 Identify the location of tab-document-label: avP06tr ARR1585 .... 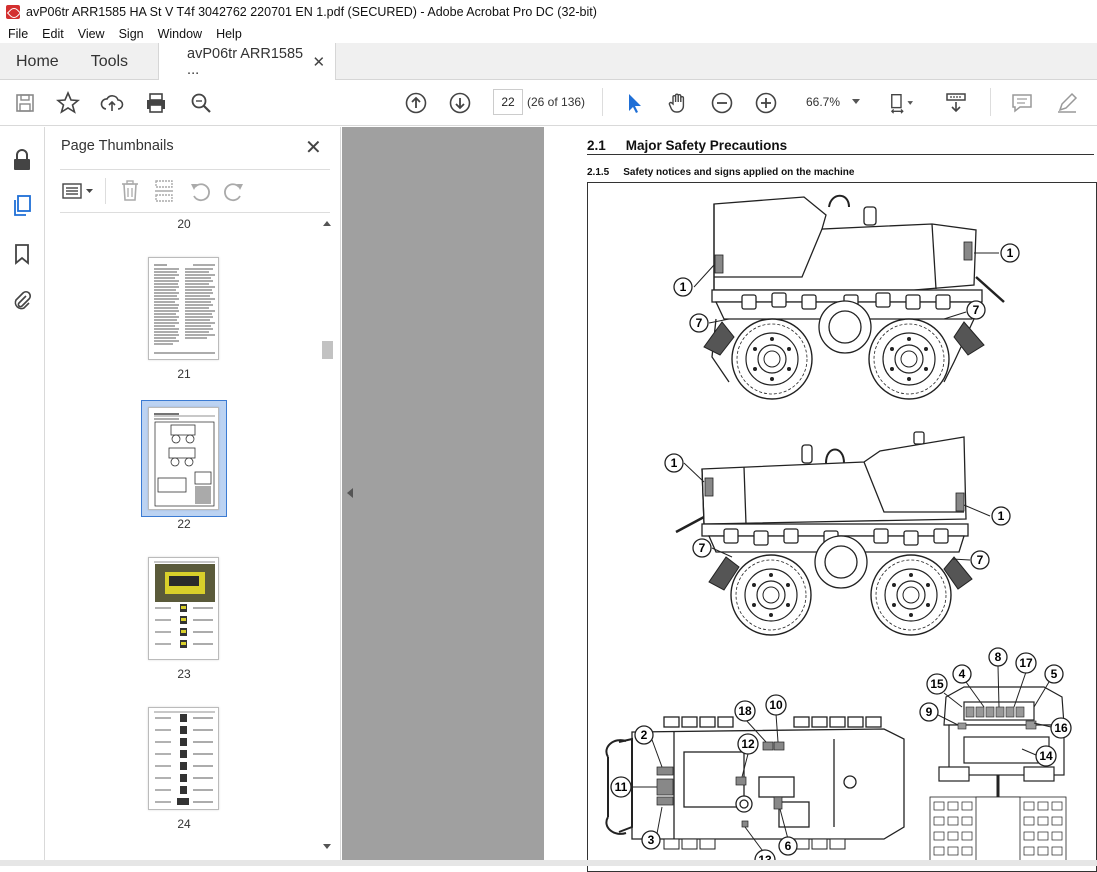
(245, 61).